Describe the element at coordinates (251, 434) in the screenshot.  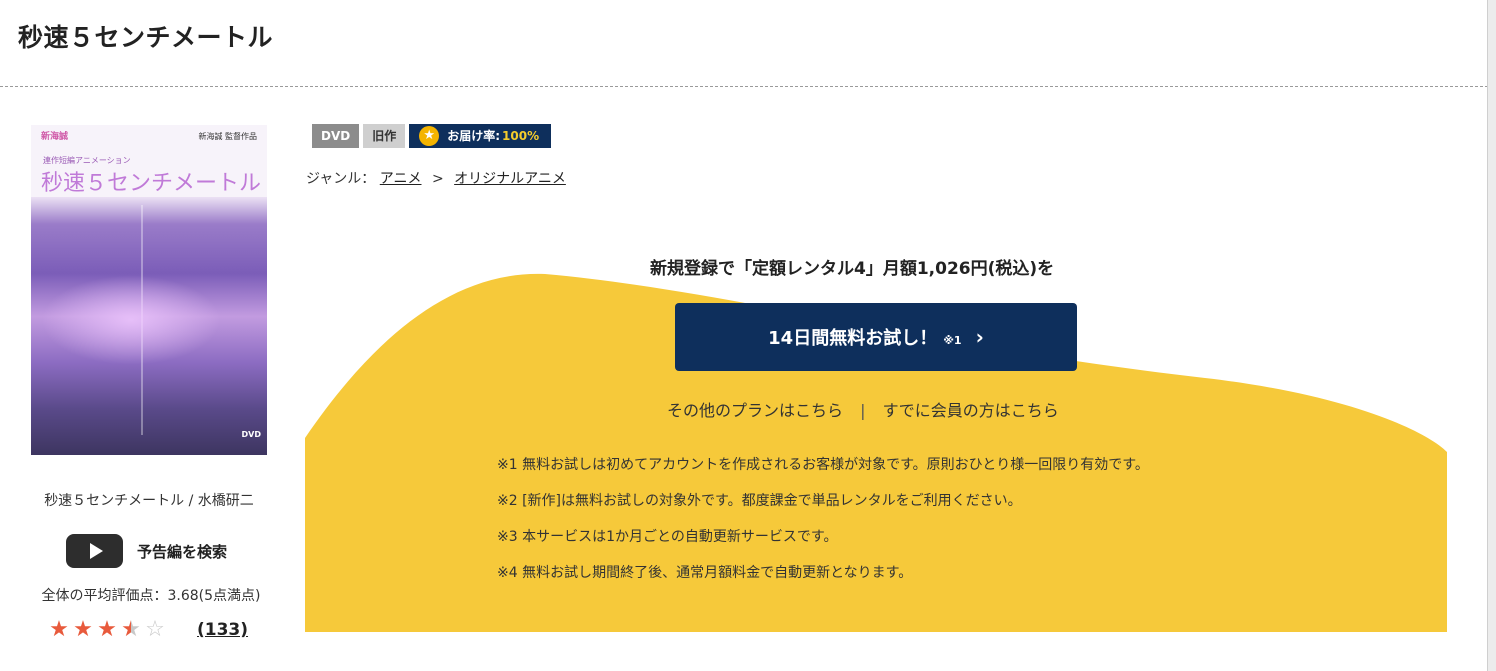
I see `cover-dvd-mark: DVD` at that location.